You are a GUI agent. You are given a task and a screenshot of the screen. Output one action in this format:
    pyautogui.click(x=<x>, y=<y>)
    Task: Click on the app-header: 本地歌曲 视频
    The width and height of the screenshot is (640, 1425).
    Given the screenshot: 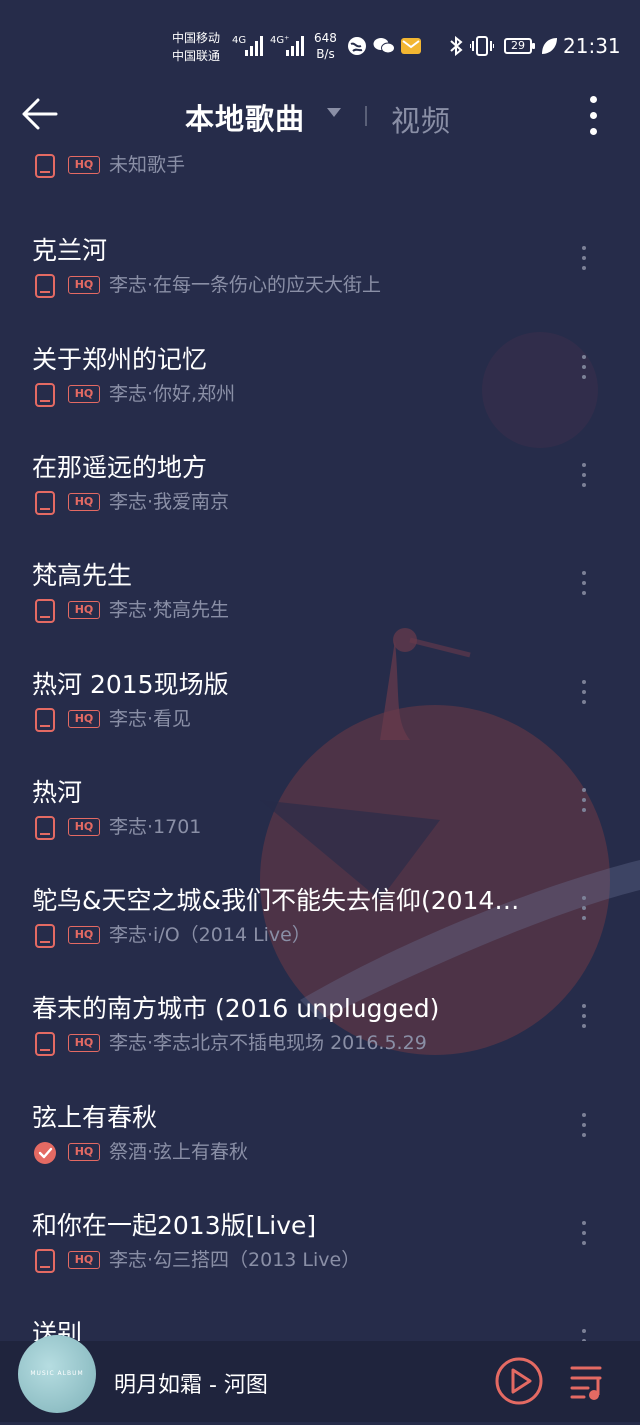 What is the action you would take?
    pyautogui.click(x=320, y=117)
    